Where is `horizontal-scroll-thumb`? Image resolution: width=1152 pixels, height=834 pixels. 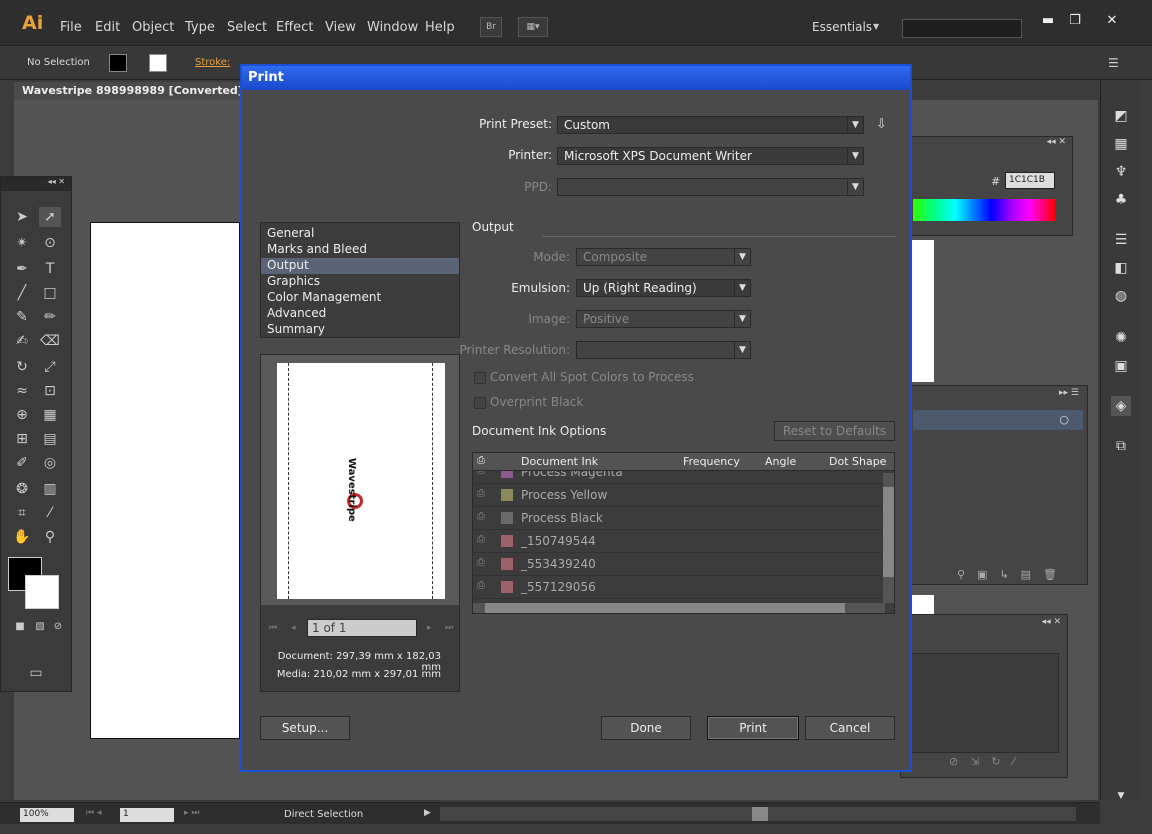
horizontal-scroll-thumb is located at coordinates (760, 814).